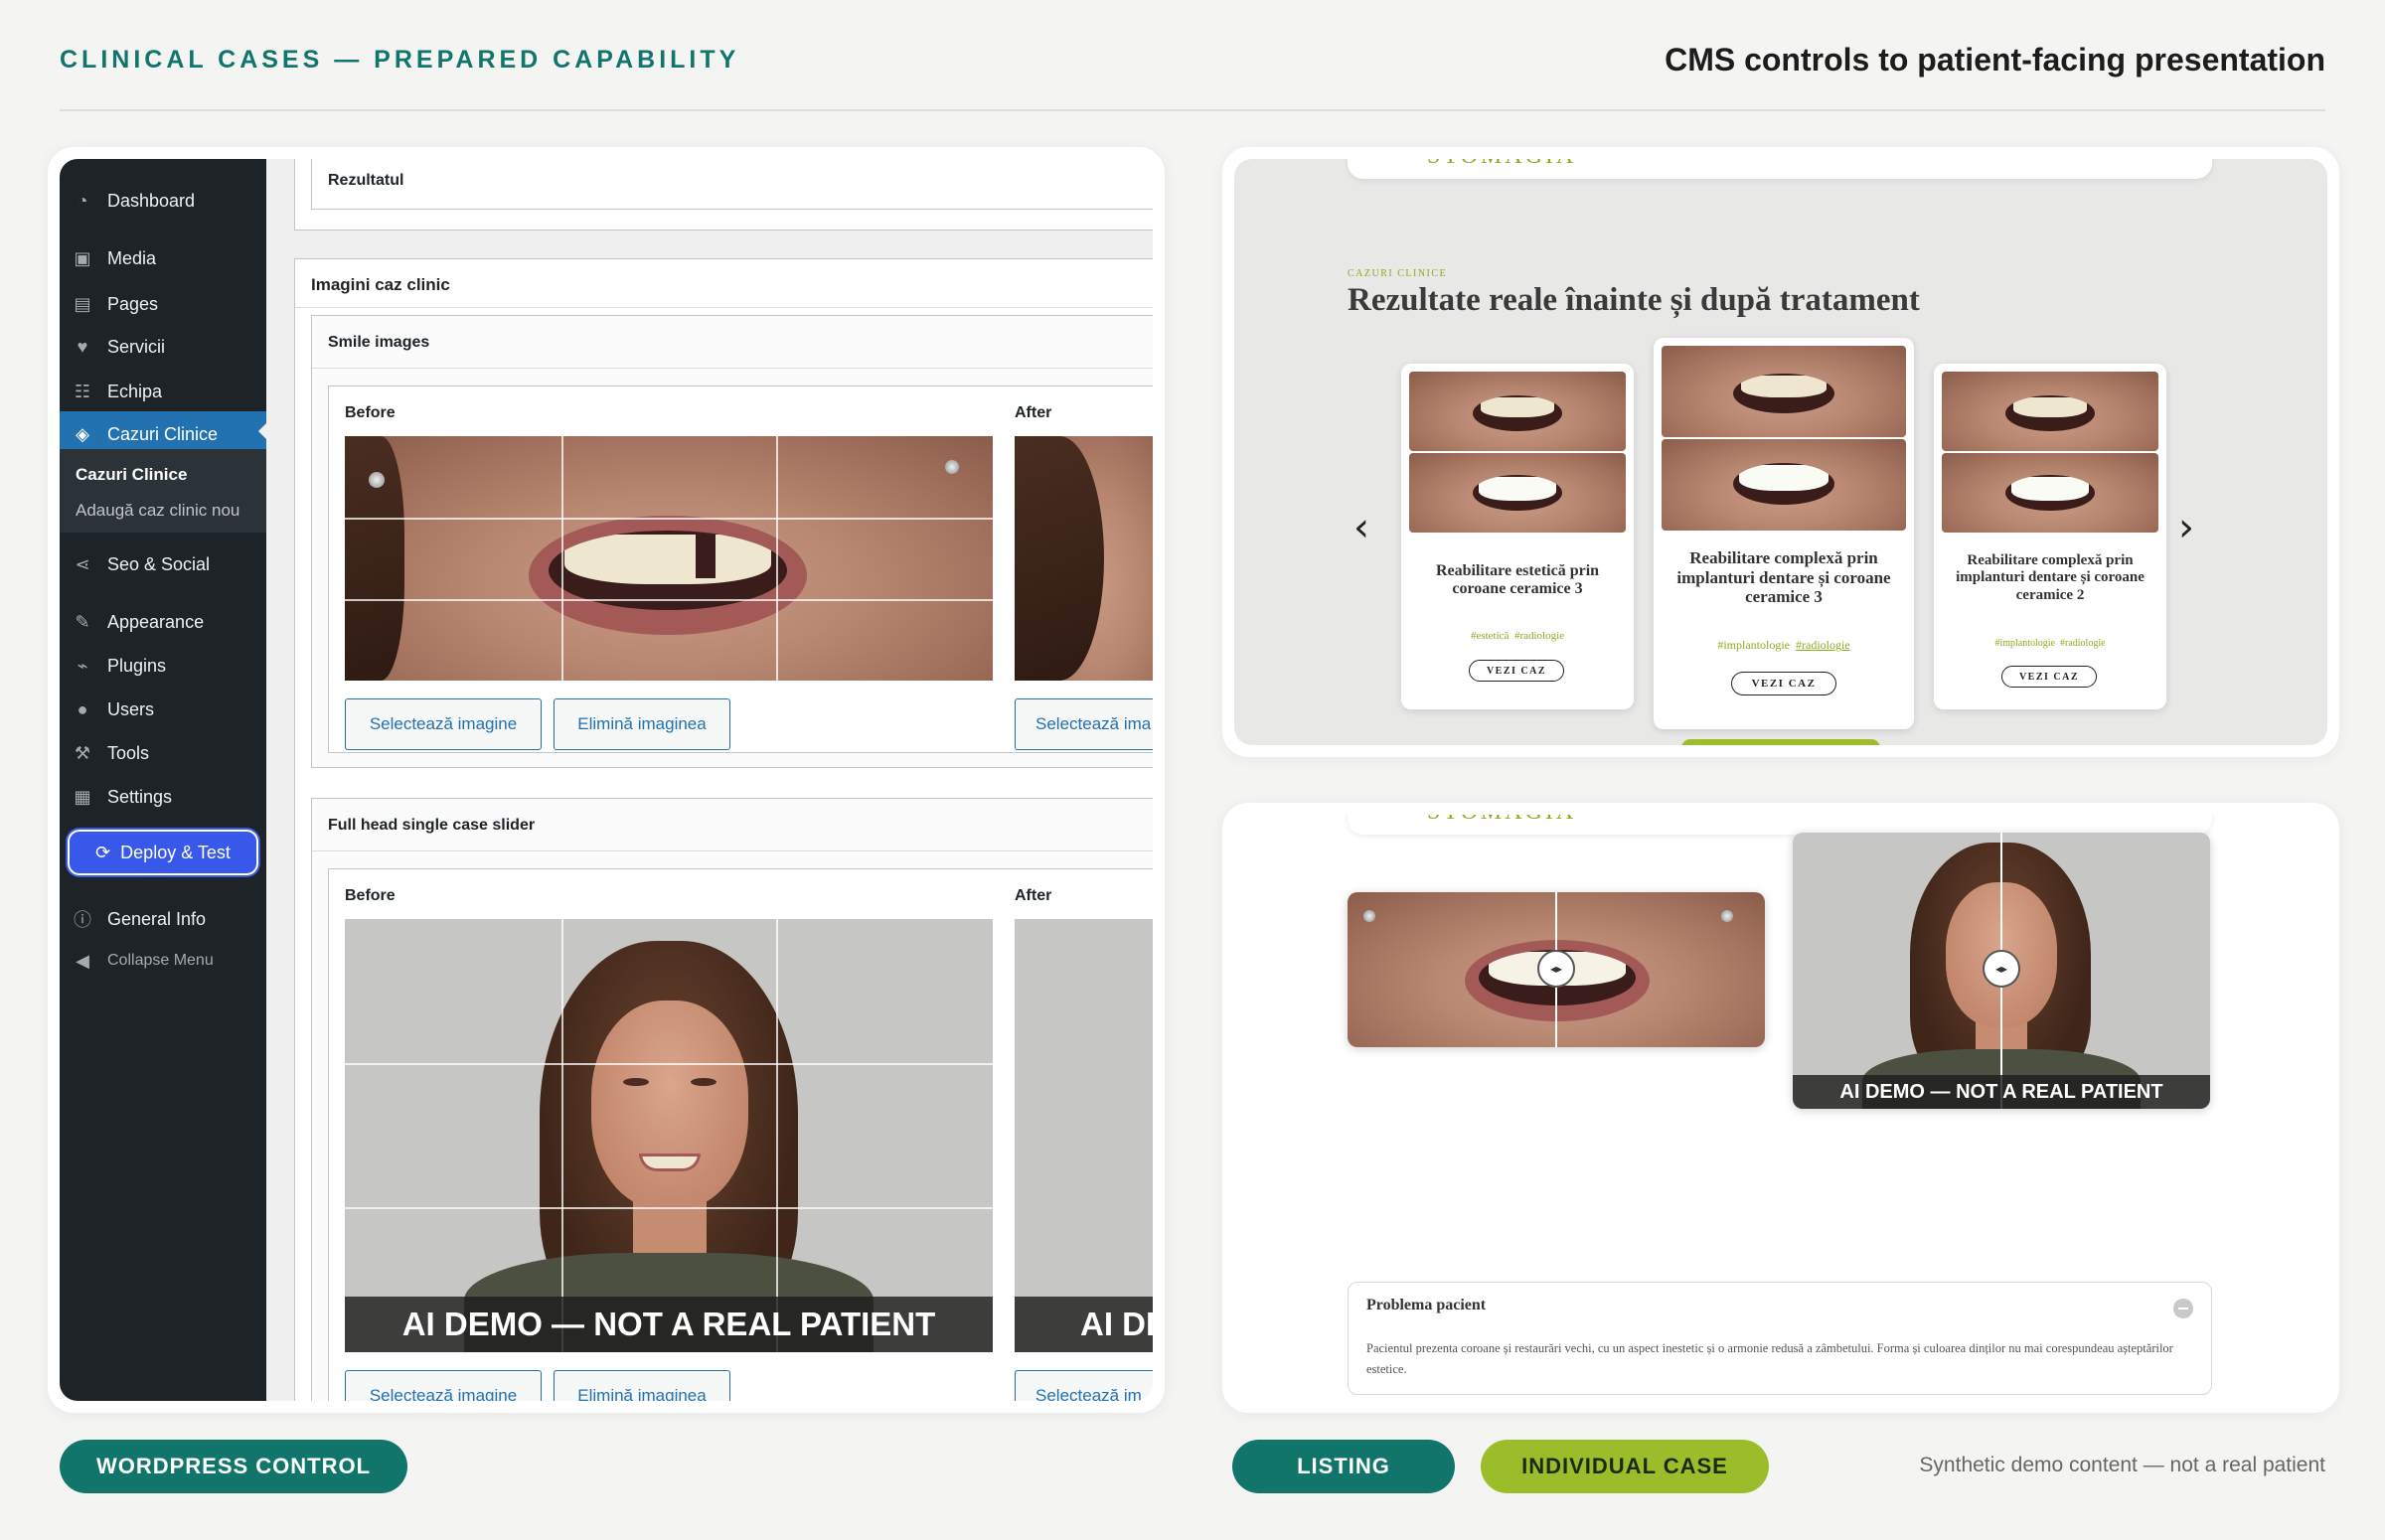 The width and height of the screenshot is (2385, 1540). Describe the element at coordinates (83, 304) in the screenshot. I see `pages-icon: ▤` at that location.